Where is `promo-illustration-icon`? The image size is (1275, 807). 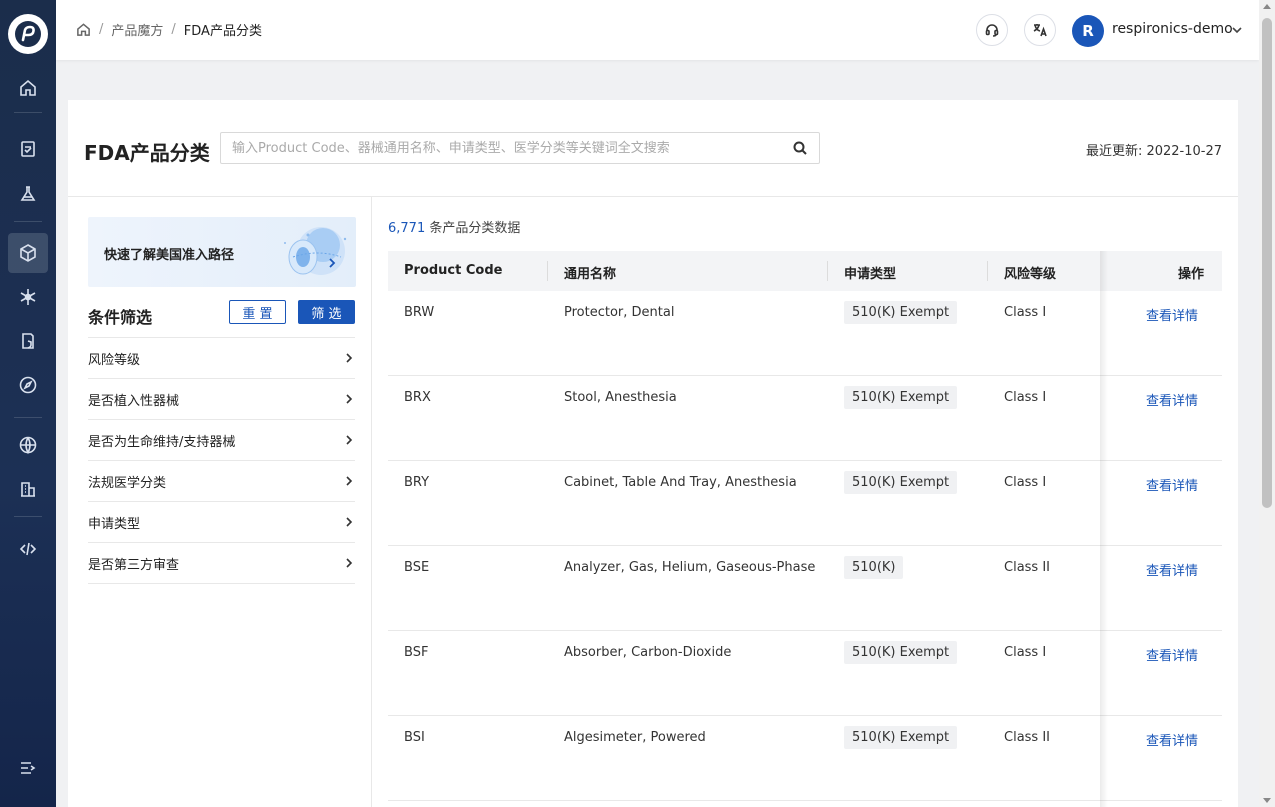 promo-illustration-icon is located at coordinates (315, 251).